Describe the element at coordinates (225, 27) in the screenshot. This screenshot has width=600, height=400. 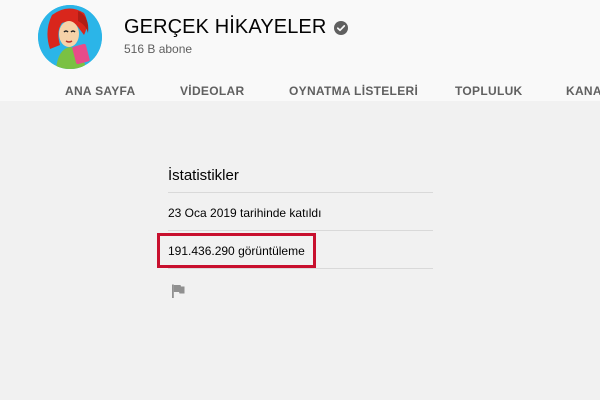
I see `channel-name: GERÇEK HİKAYELER` at that location.